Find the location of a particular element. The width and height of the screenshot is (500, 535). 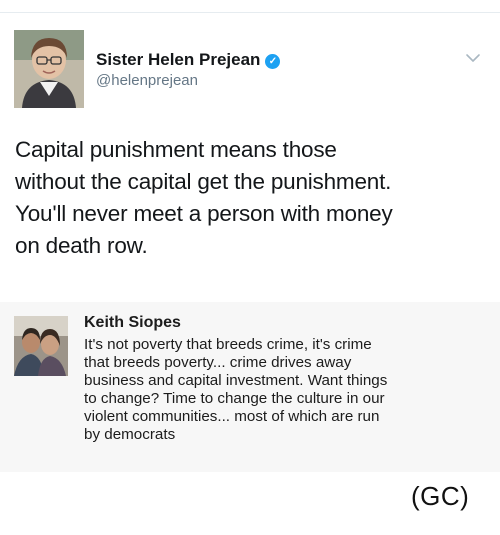

author-avatar is located at coordinates (49, 69).